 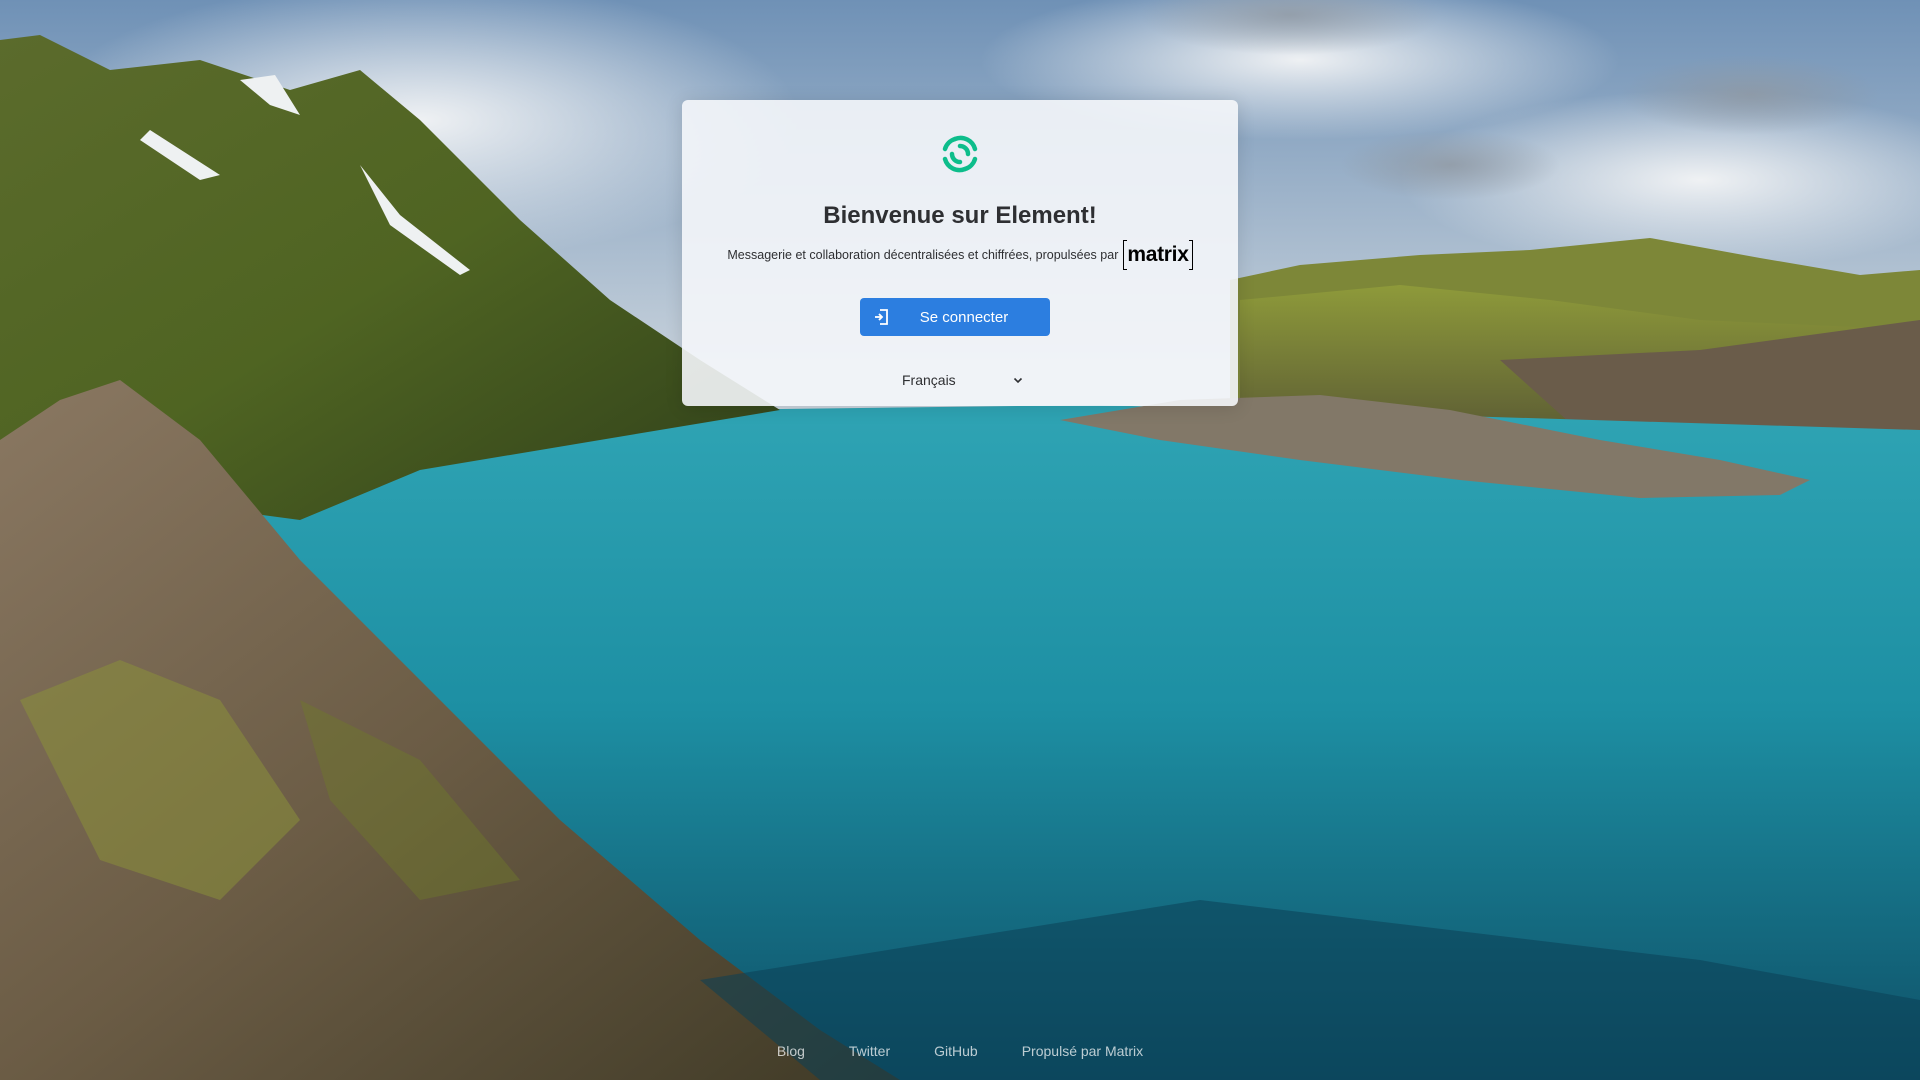 What do you see at coordinates (869, 1051) in the screenshot?
I see `footer-link-twitter: Twitter` at bounding box center [869, 1051].